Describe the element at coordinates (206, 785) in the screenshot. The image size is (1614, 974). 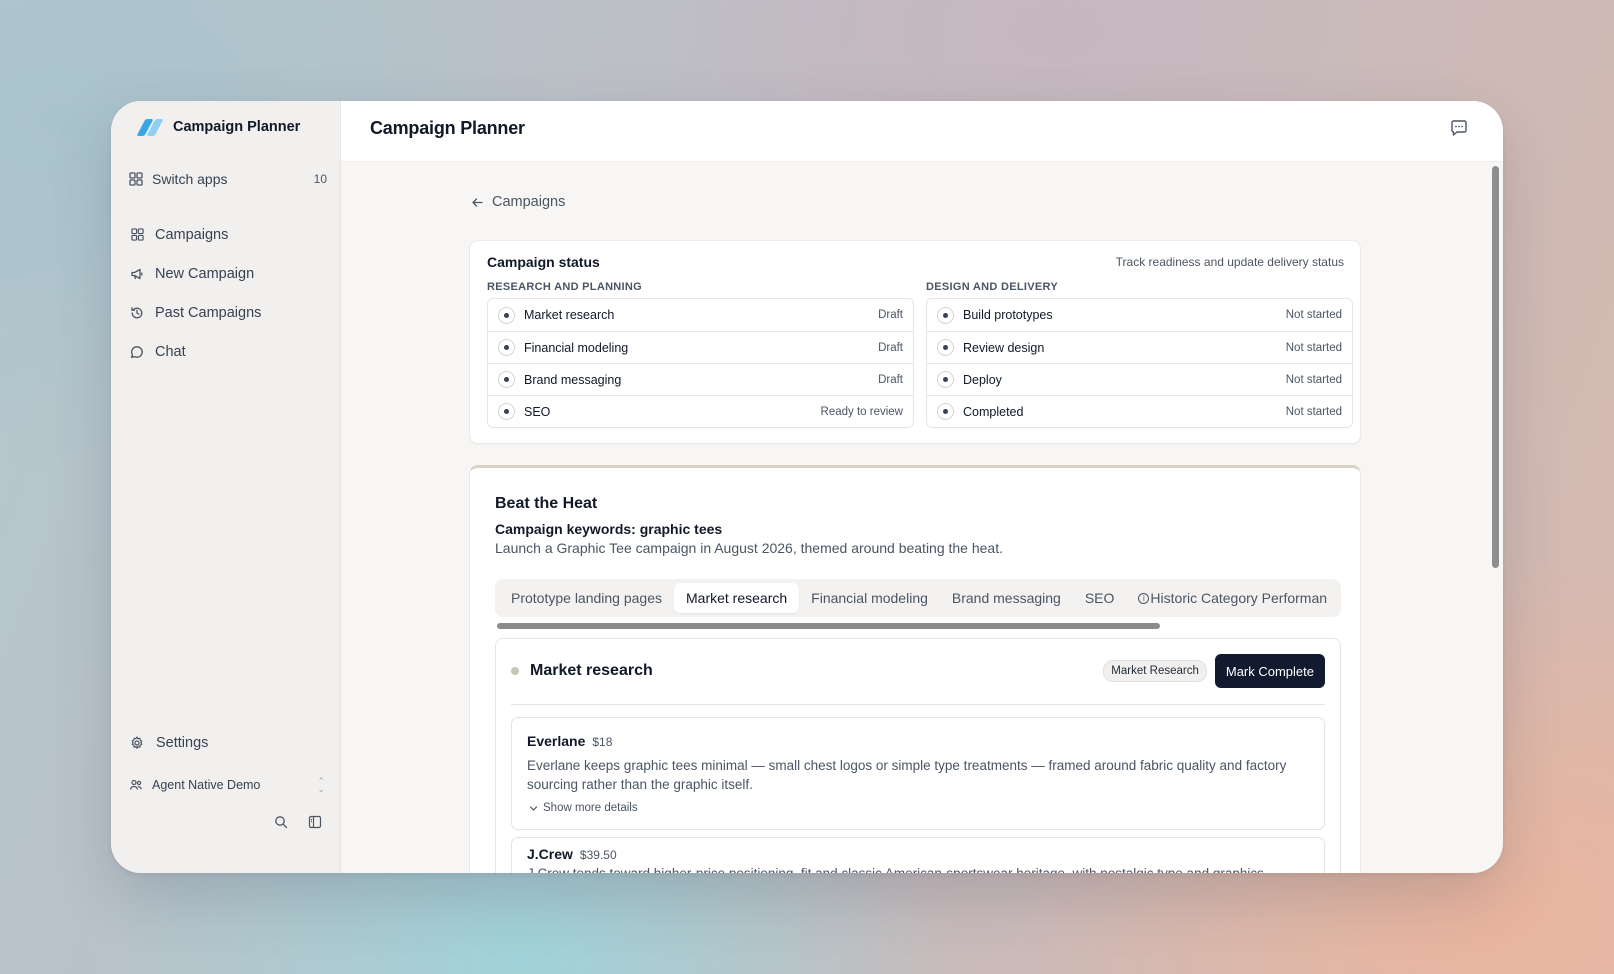
I see `org-name: Agent Native Demo` at that location.